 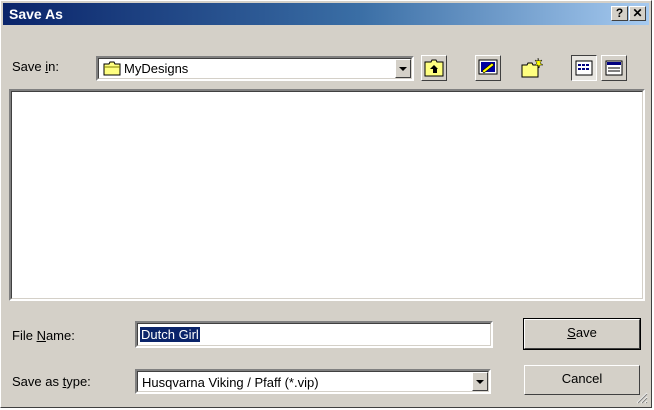 What do you see at coordinates (434, 71) in the screenshot?
I see `up-one-level-icon` at bounding box center [434, 71].